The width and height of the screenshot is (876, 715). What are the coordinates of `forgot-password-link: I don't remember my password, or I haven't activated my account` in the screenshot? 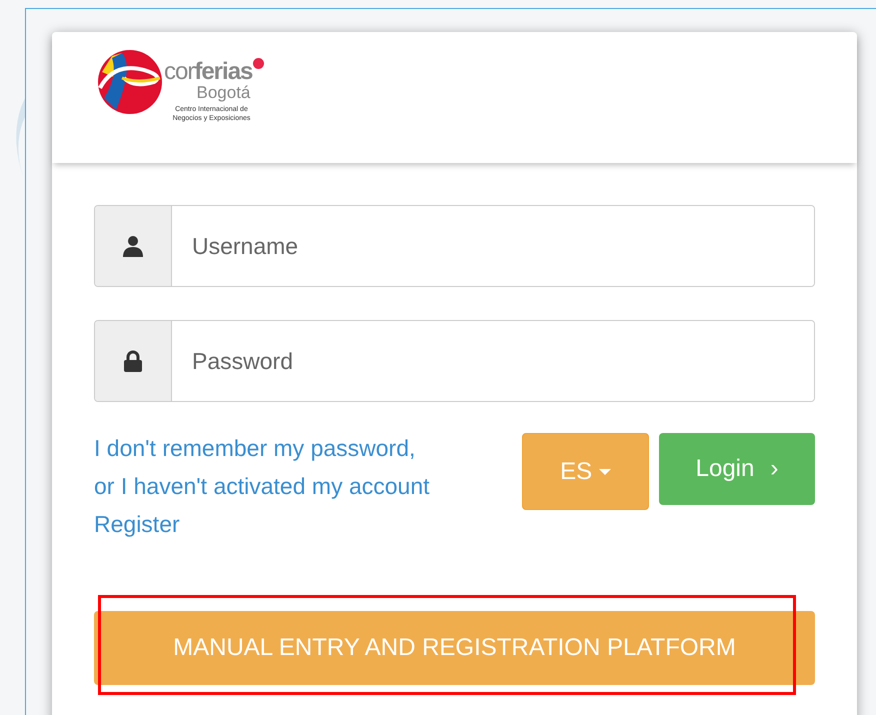 It's located at (308, 467).